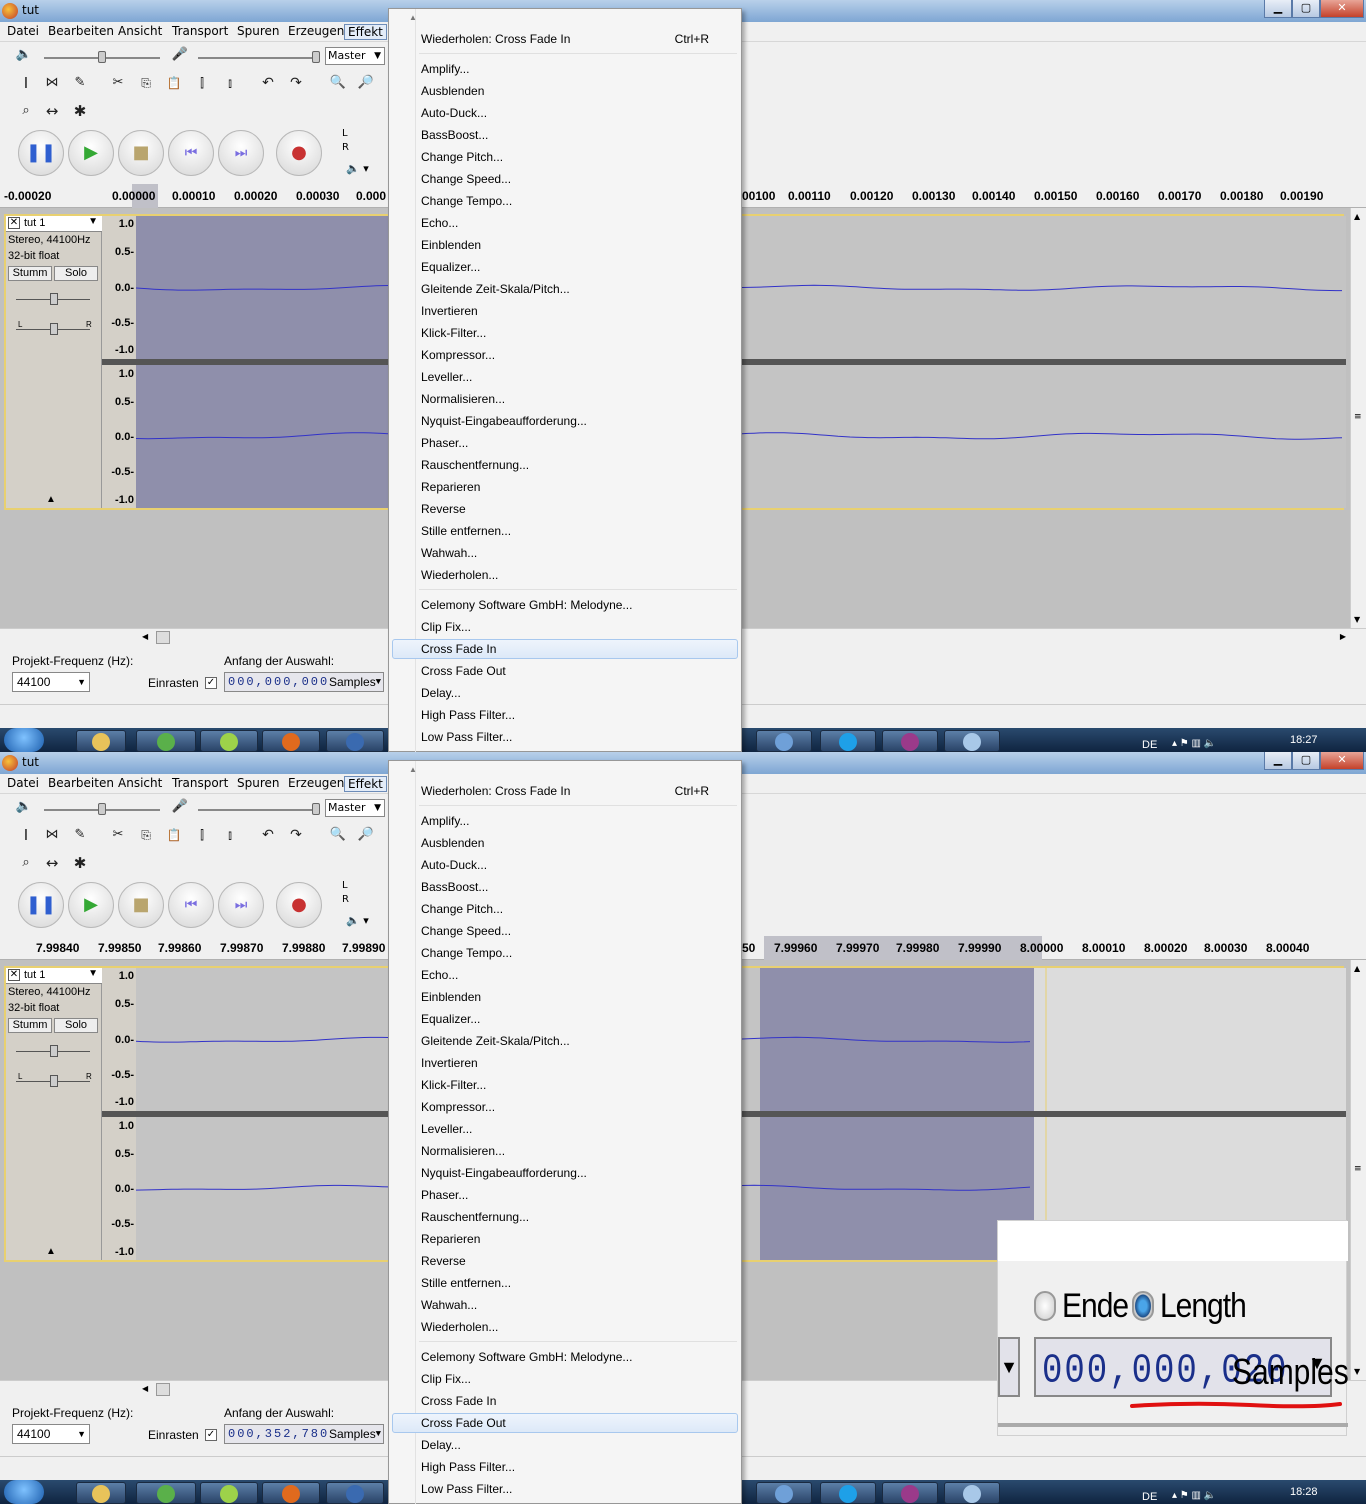  What do you see at coordinates (1191, 1367) in the screenshot?
I see `selection-length-field: 000,000,020 Samples ▼` at bounding box center [1191, 1367].